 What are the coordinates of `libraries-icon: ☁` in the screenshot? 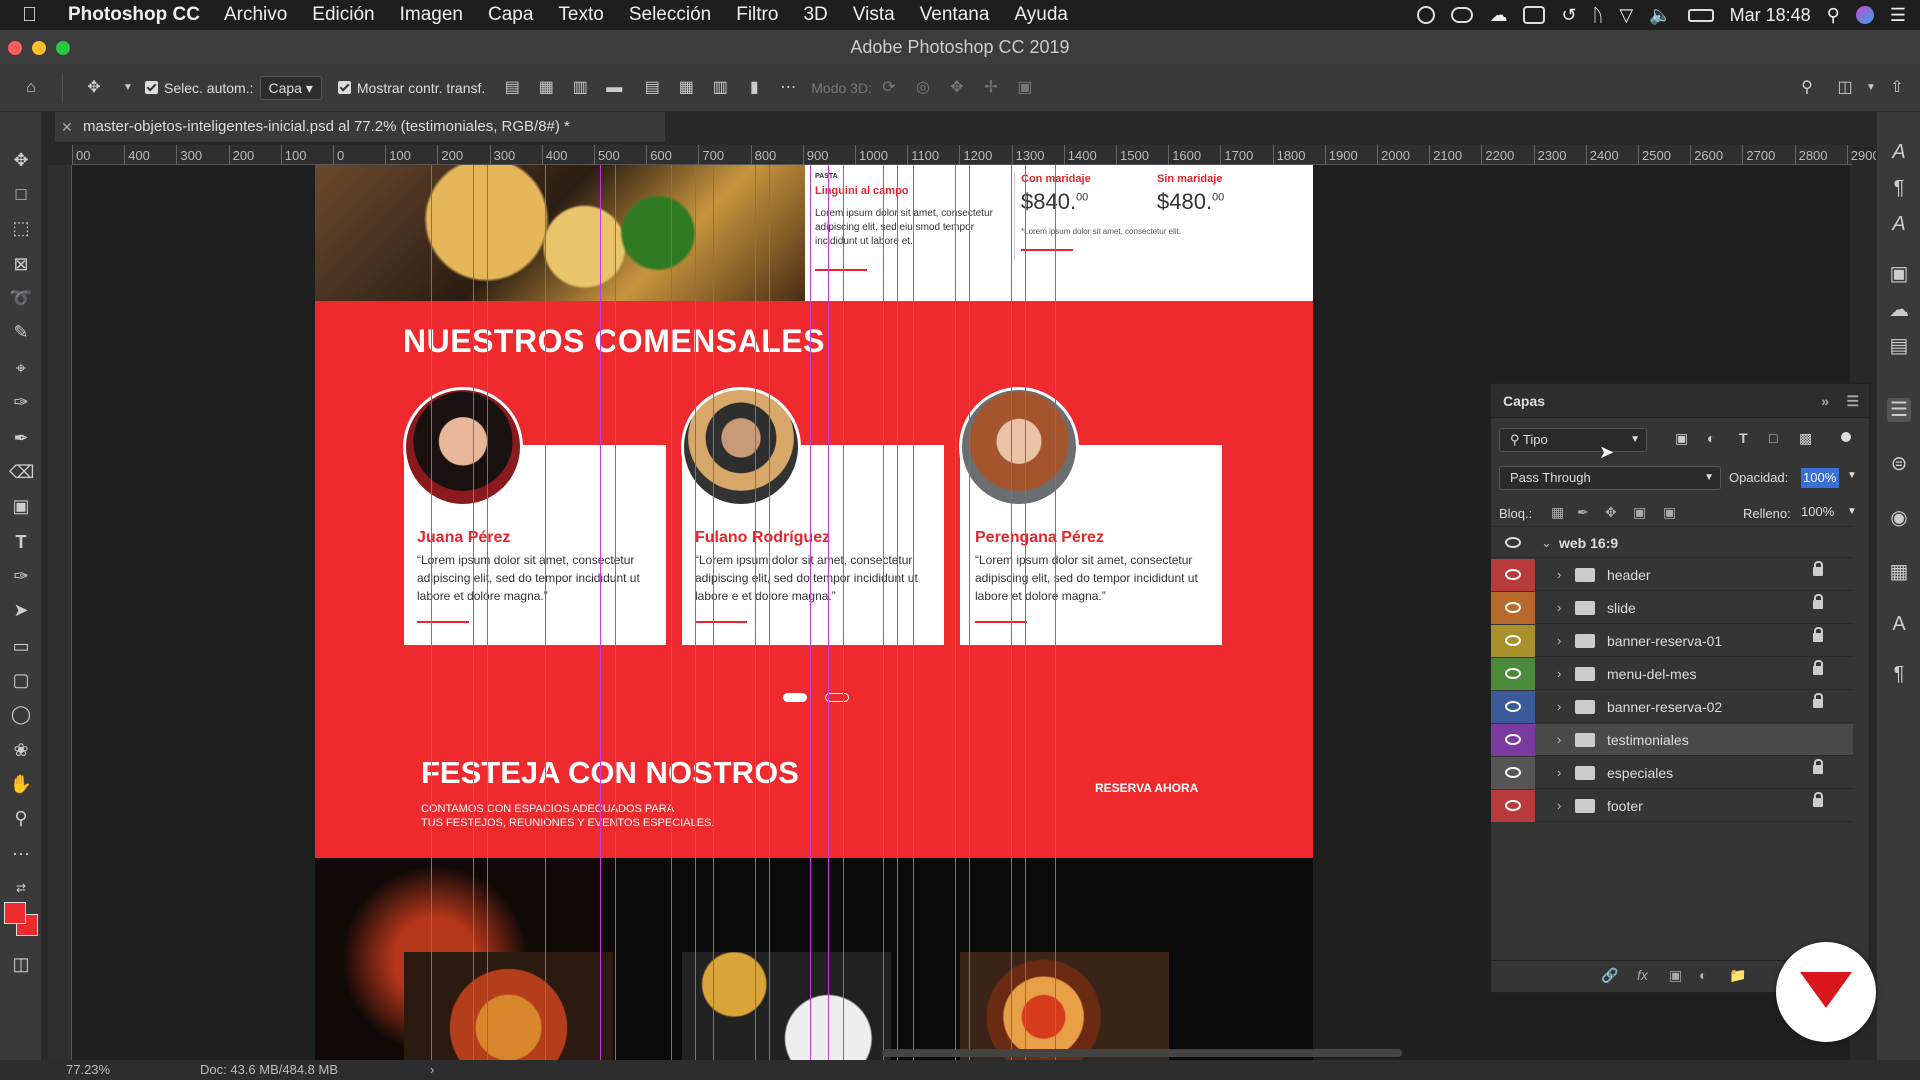 It's located at (1899, 310).